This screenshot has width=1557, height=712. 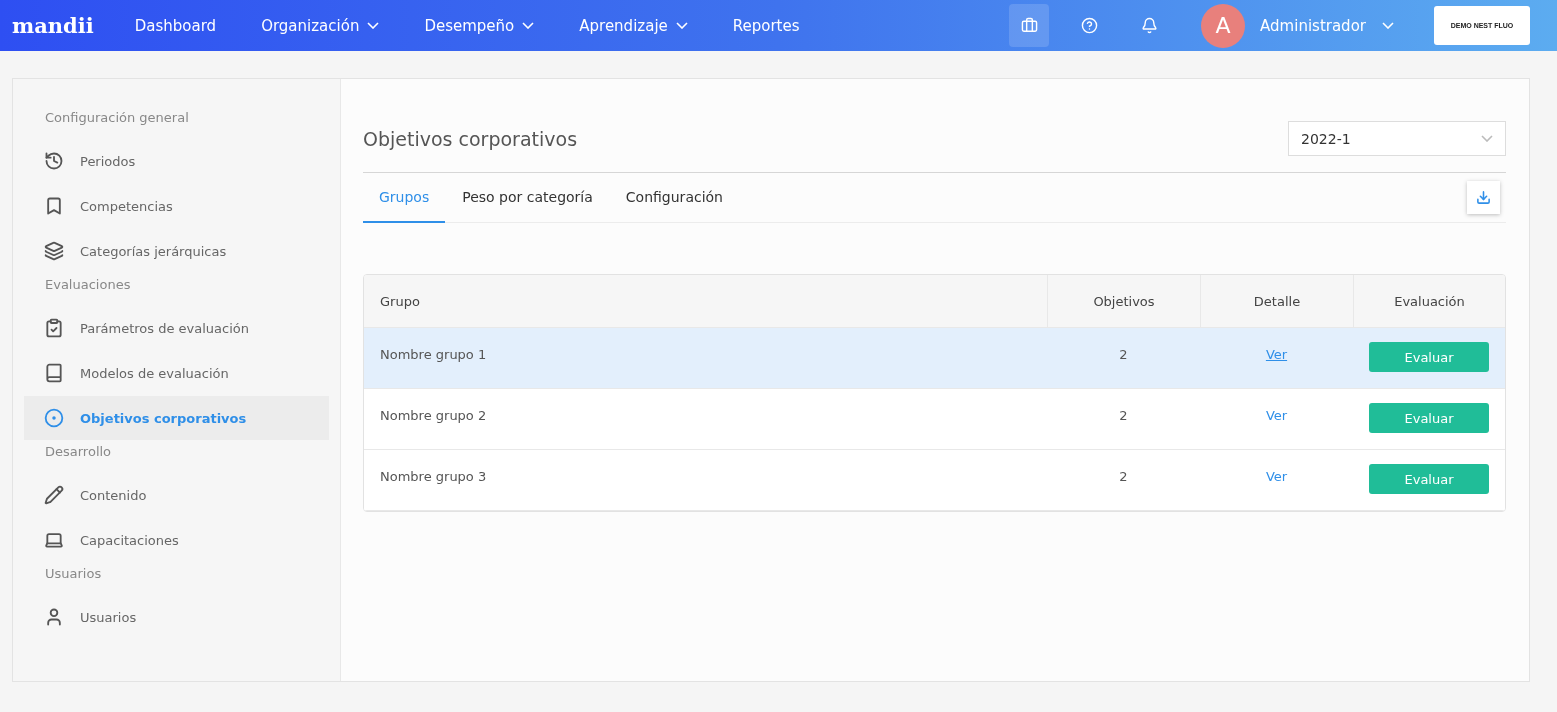 I want to click on table-cell: Nombre grupo 2, so click(x=433, y=415).